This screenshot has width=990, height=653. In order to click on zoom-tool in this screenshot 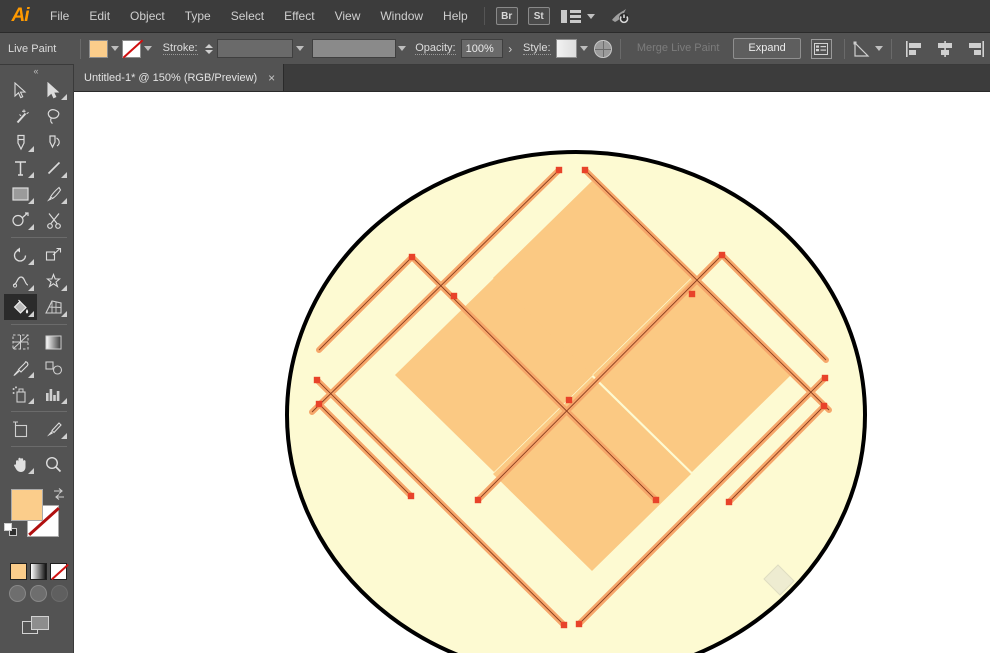, I will do `click(53, 464)`.